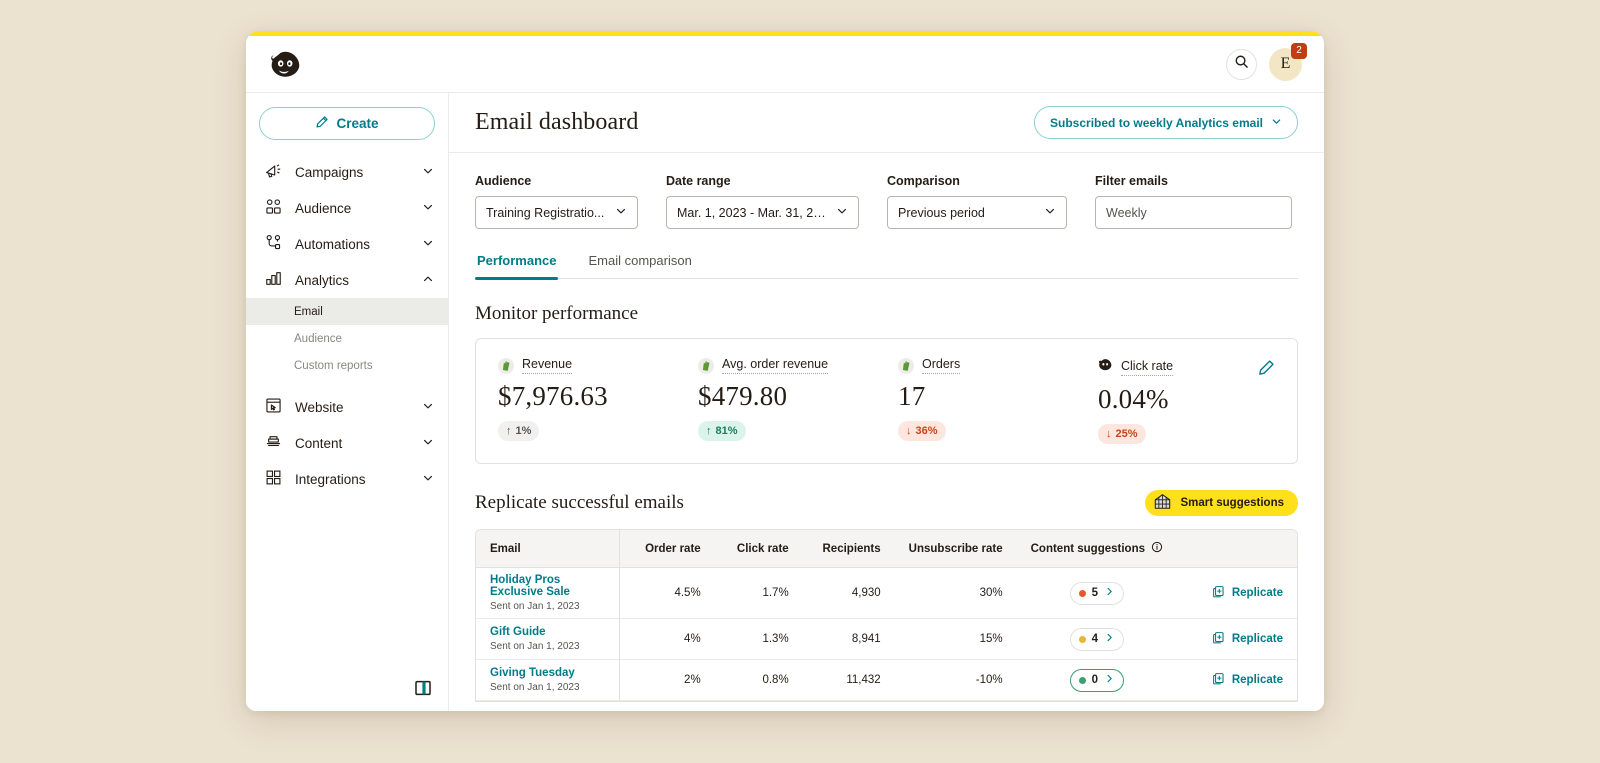 The image size is (1600, 763). What do you see at coordinates (319, 407) in the screenshot?
I see `sidebar-item-label: Website` at bounding box center [319, 407].